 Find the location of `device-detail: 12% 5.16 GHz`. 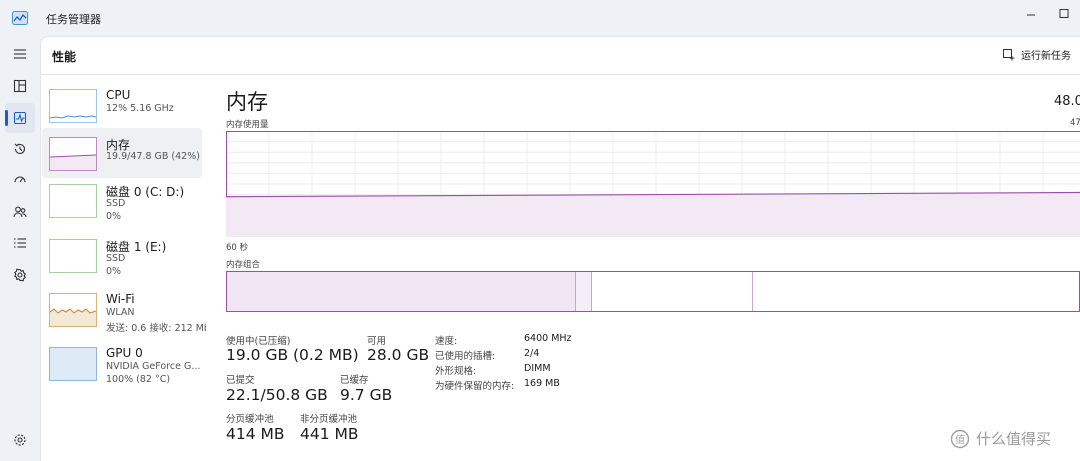

device-detail: 12% 5.16 GHz is located at coordinates (156, 108).